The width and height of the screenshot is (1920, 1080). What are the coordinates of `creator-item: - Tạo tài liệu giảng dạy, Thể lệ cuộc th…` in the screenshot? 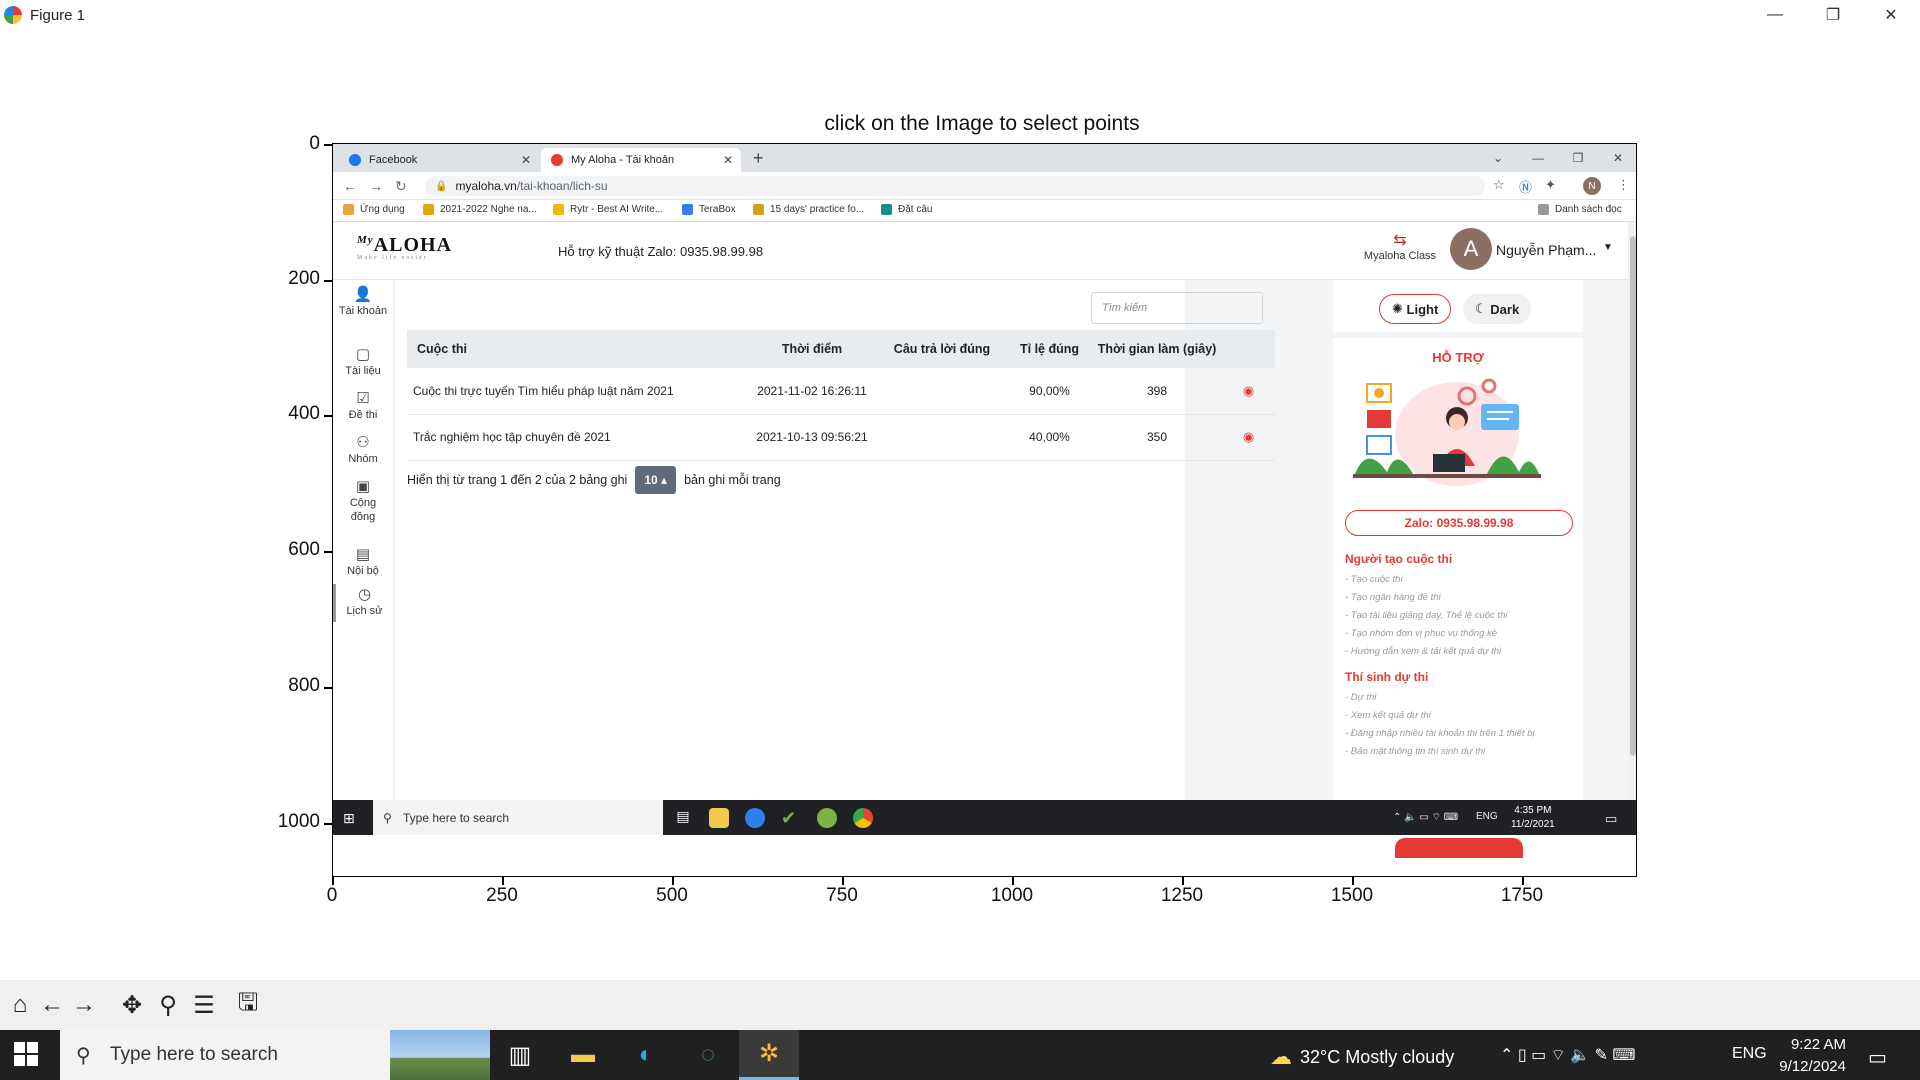 It's located at (1426, 615).